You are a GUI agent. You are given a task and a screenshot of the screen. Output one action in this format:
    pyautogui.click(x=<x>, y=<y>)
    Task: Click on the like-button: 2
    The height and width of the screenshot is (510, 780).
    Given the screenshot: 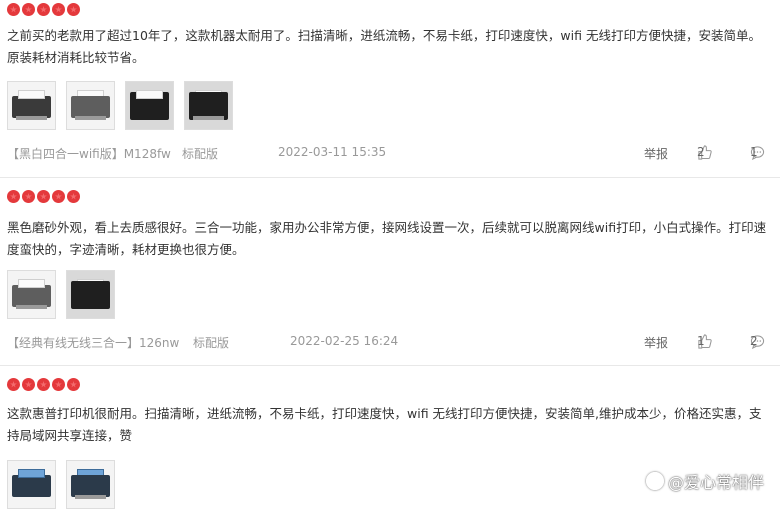 What is the action you would take?
    pyautogui.click(x=704, y=152)
    